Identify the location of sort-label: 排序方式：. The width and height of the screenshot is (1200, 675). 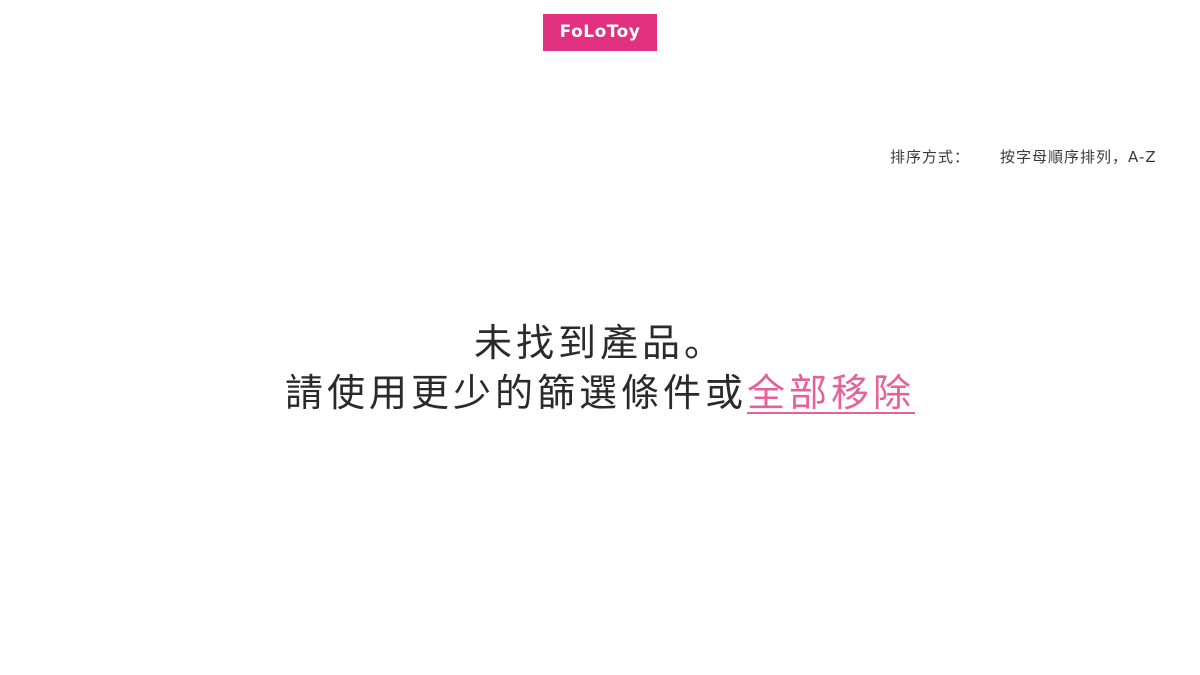
(930, 156).